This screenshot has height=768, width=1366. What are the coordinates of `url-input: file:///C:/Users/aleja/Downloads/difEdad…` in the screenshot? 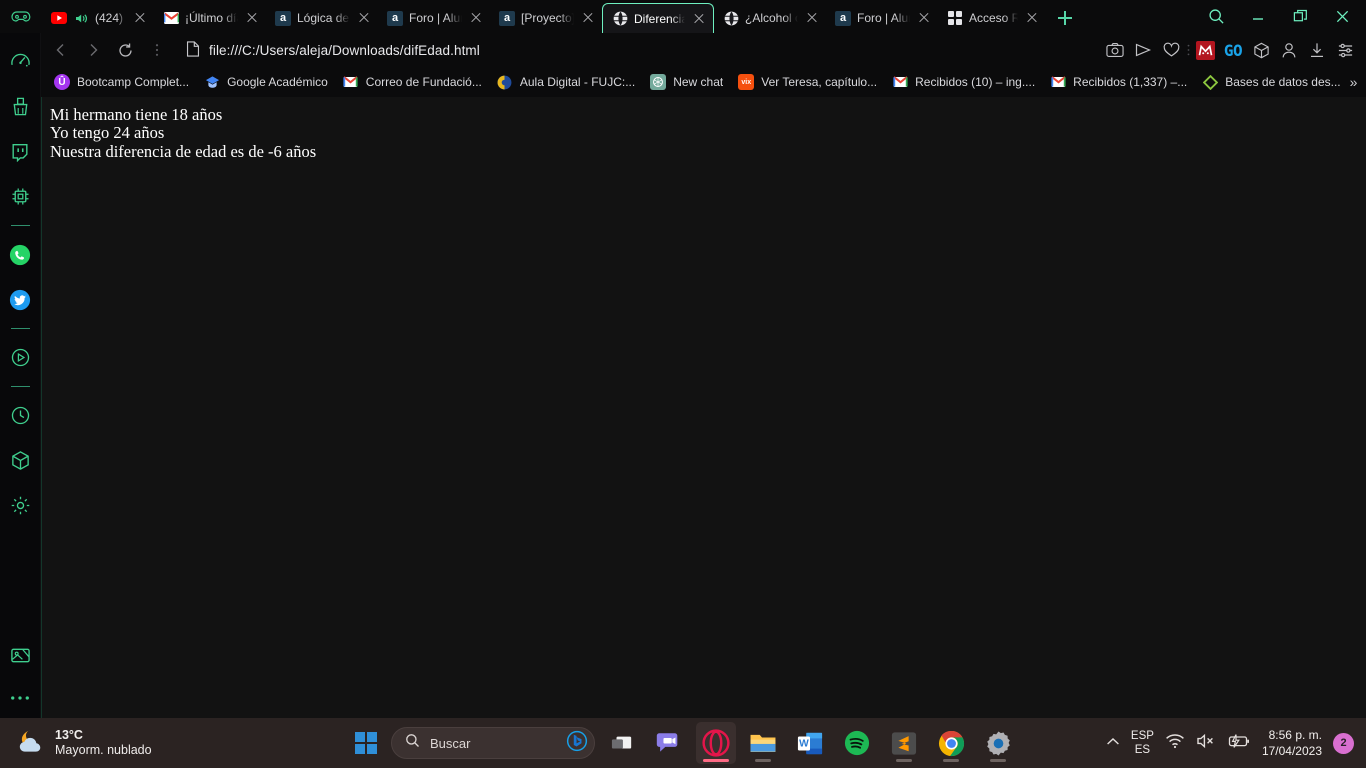 It's located at (637, 50).